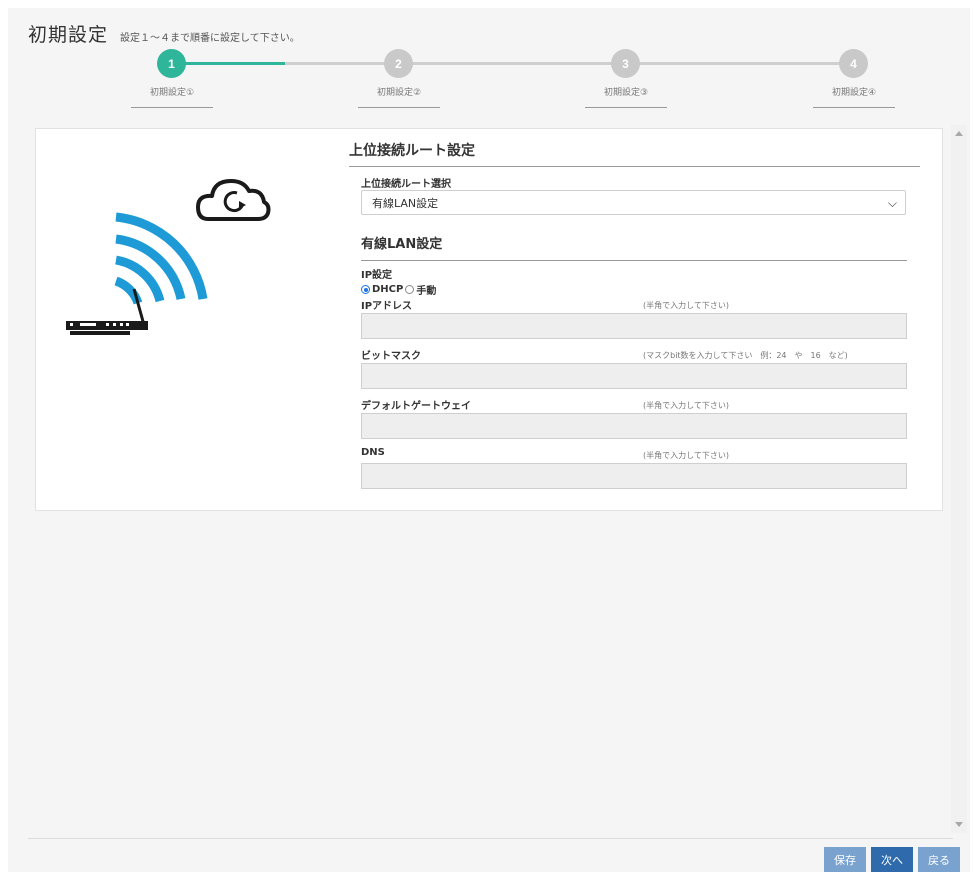 The image size is (974, 875). What do you see at coordinates (626, 107) in the screenshot?
I see `step-3-underline` at bounding box center [626, 107].